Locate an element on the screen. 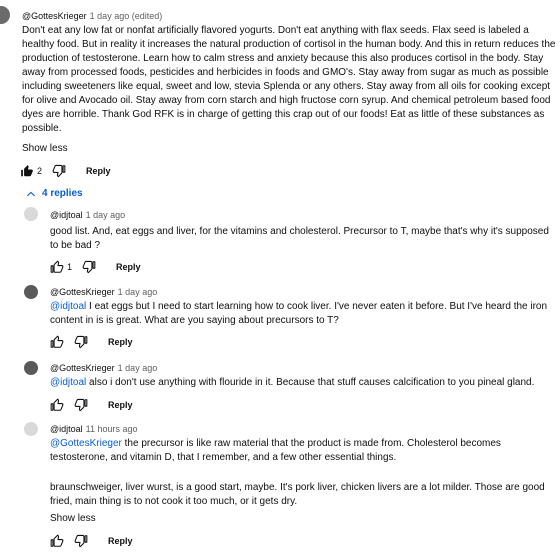 Image resolution: width=560 pixels, height=560 pixels. like-count: 1 is located at coordinates (70, 267).